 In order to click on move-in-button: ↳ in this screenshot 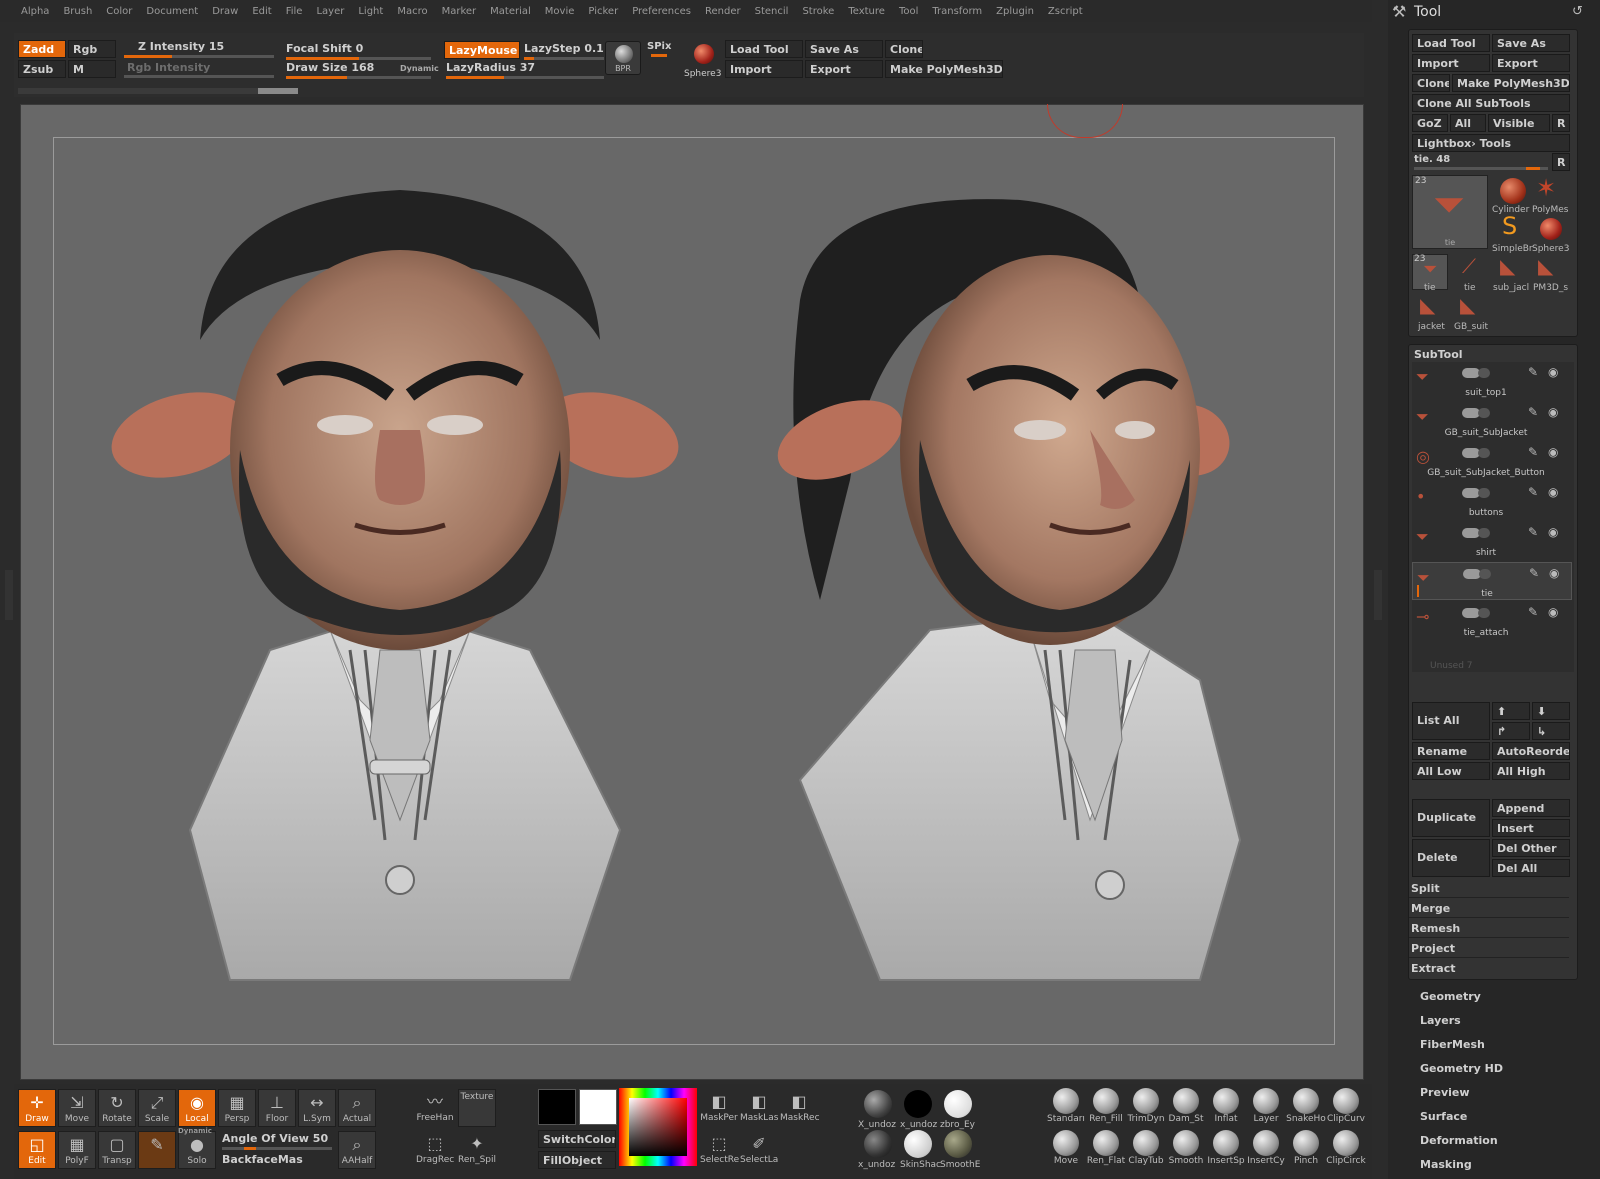, I will do `click(1551, 731)`.